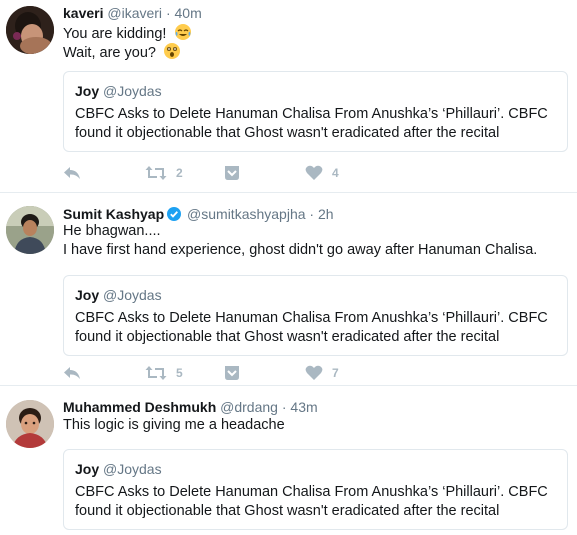 This screenshot has width=577, height=535. I want to click on timestamp: 43m, so click(303, 407).